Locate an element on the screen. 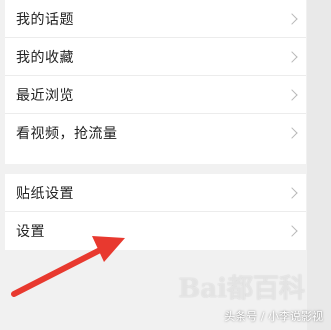  menu-item-label: 我的话题 is located at coordinates (45, 19).